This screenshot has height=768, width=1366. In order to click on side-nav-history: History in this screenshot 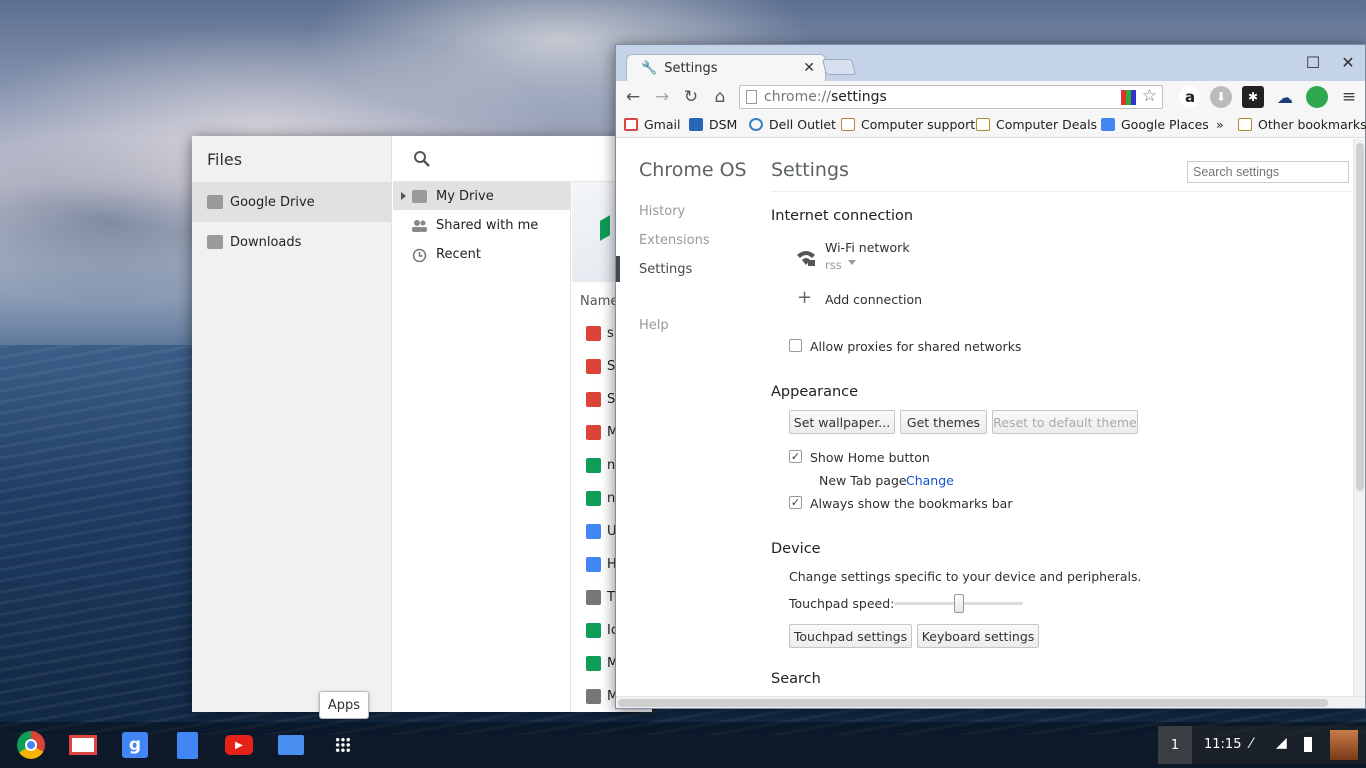, I will do `click(662, 211)`.